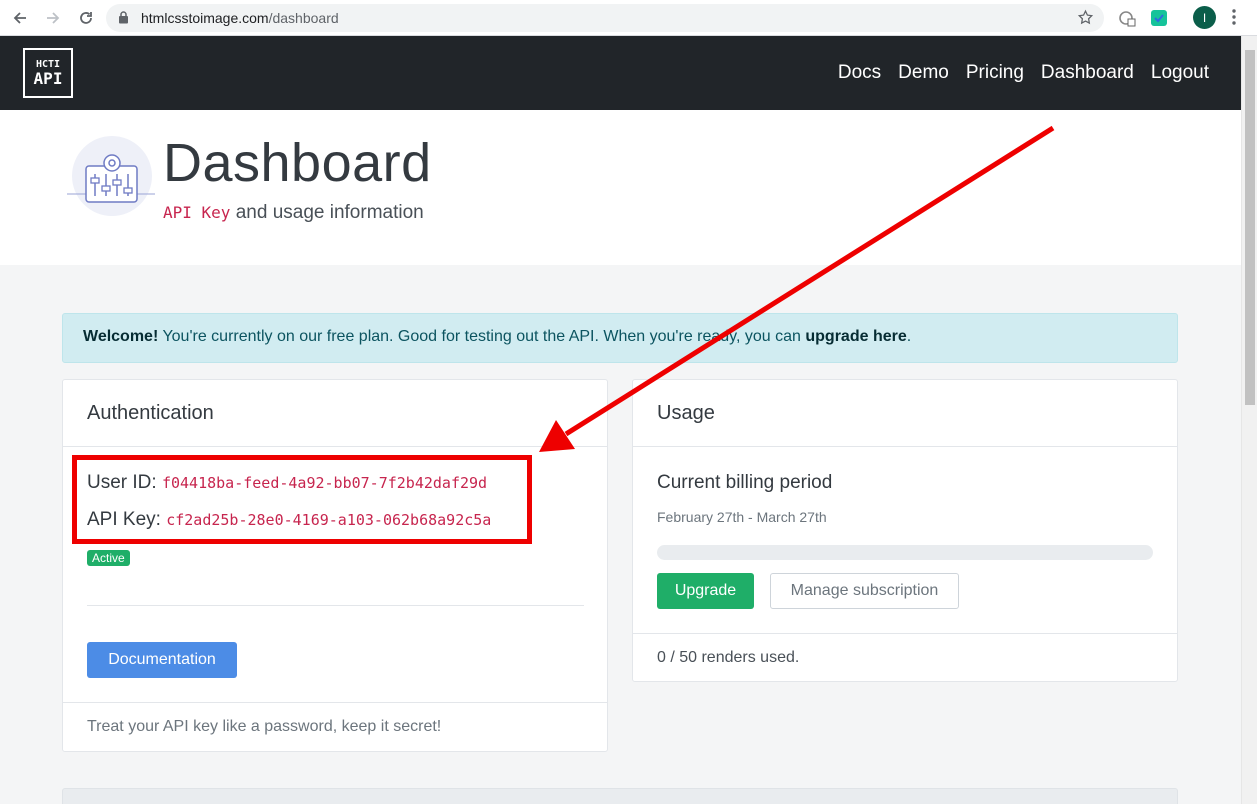 Image resolution: width=1257 pixels, height=804 pixels. I want to click on scrollbar-thumb, so click(1250, 227).